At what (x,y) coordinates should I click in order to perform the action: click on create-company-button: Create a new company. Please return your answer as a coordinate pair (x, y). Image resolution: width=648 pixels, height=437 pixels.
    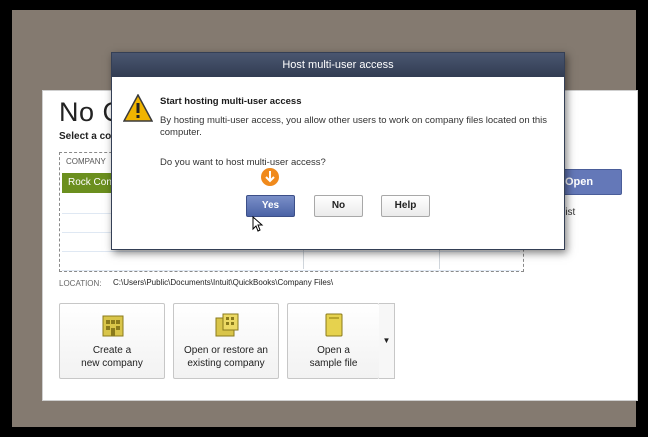
    Looking at the image, I should click on (112, 341).